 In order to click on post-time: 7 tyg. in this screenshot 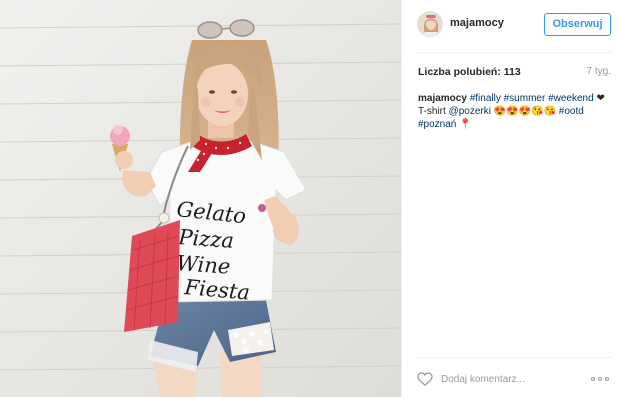, I will do `click(599, 71)`.